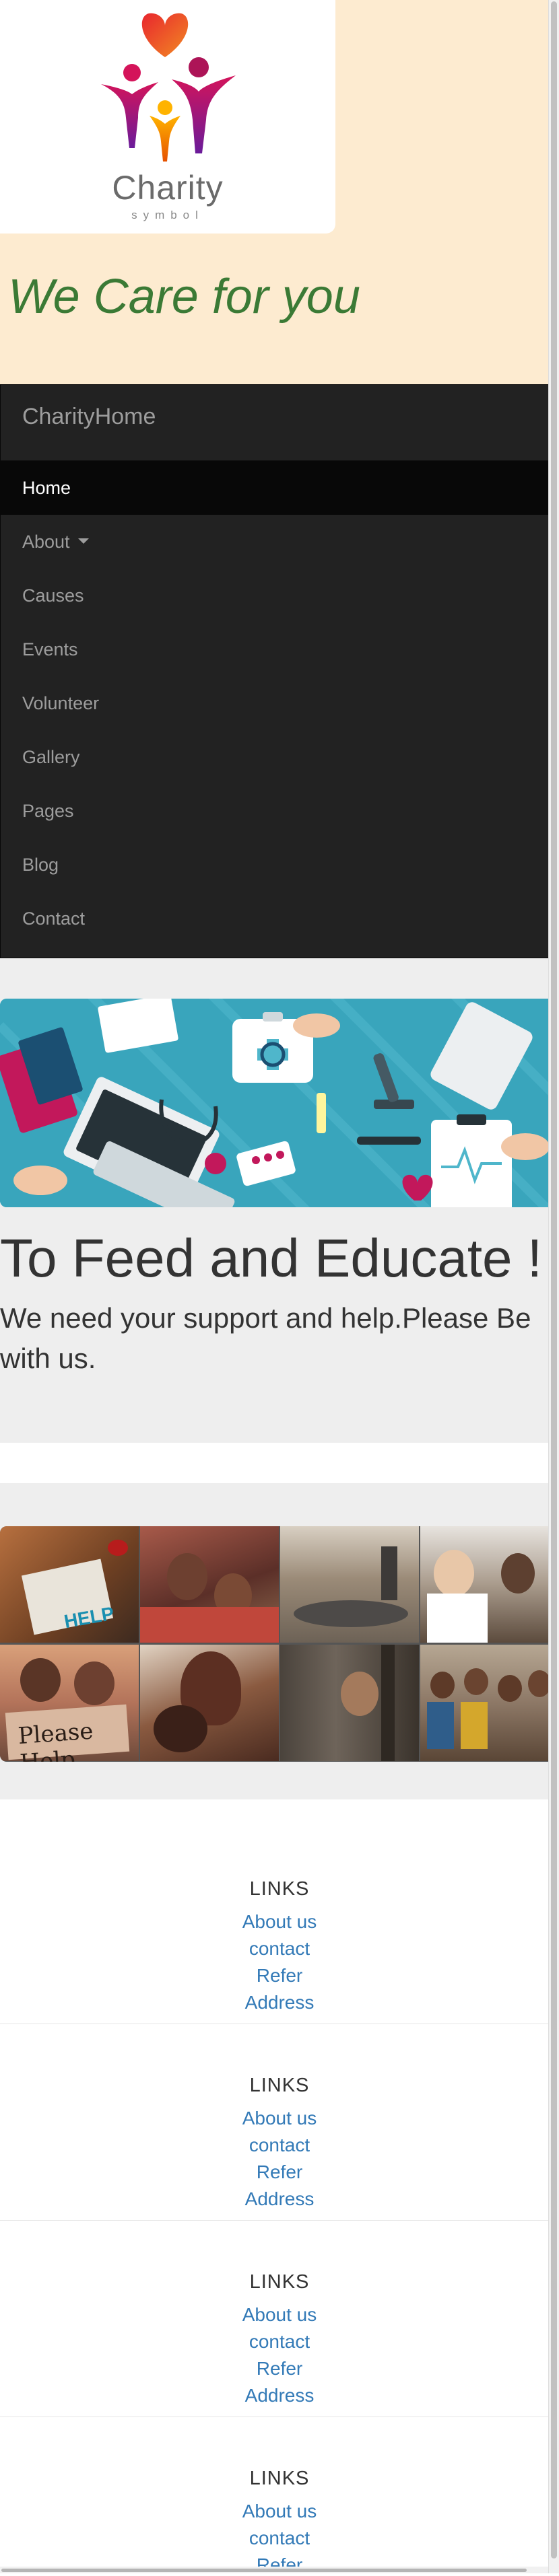  I want to click on photo-gallery-section: HELP Please Help, so click(279, 1641).